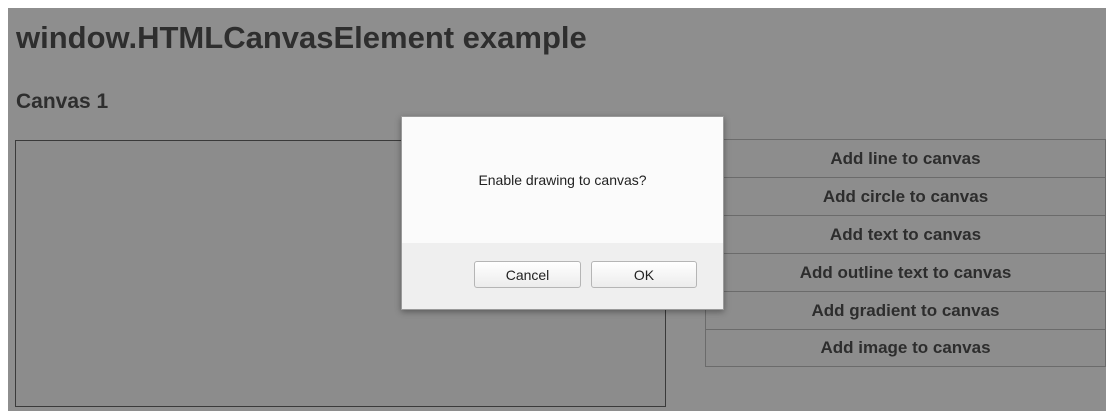 This screenshot has height=411, width=1106. Describe the element at coordinates (905, 196) in the screenshot. I see `add-circle-button: Add circle to canvas` at that location.